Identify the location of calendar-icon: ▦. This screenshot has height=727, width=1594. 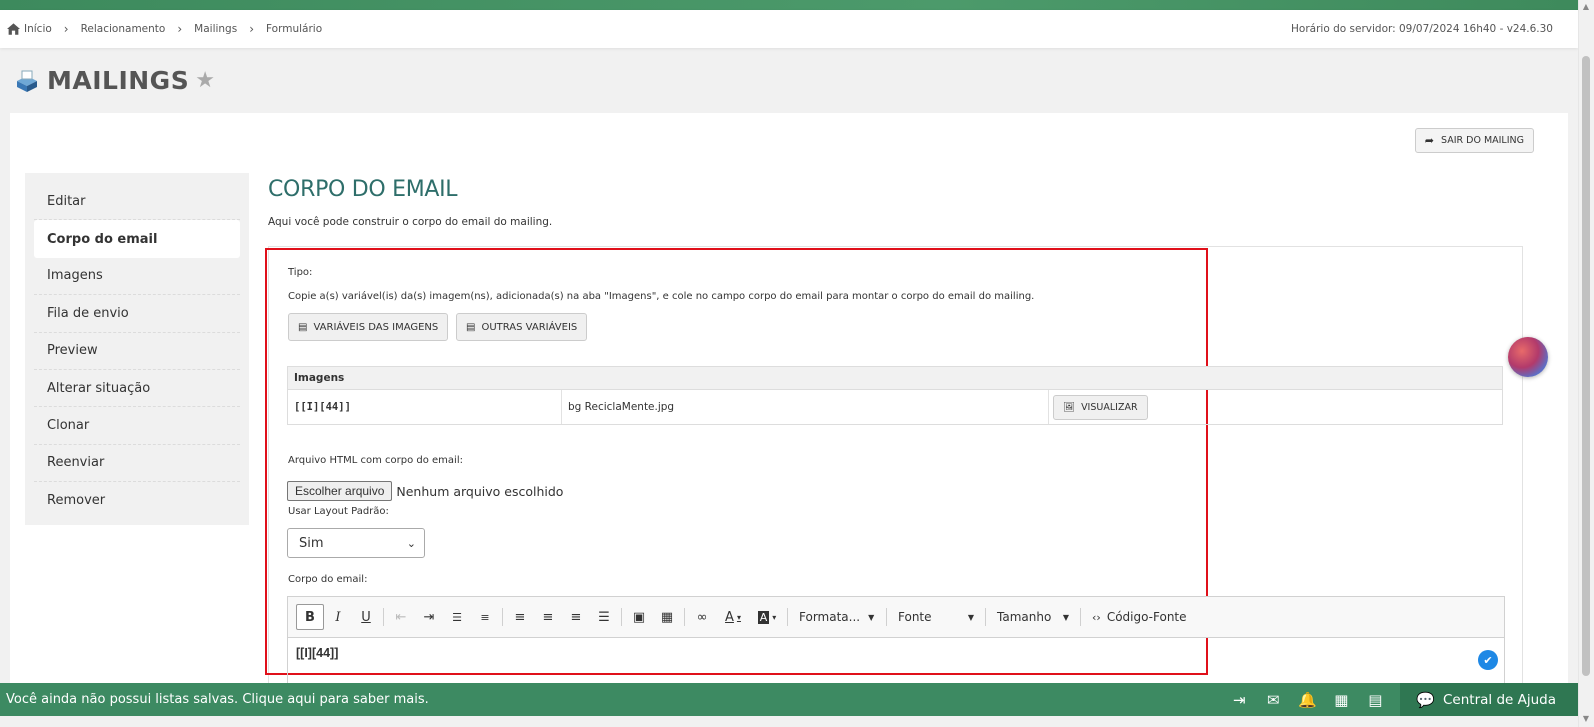
(1341, 700).